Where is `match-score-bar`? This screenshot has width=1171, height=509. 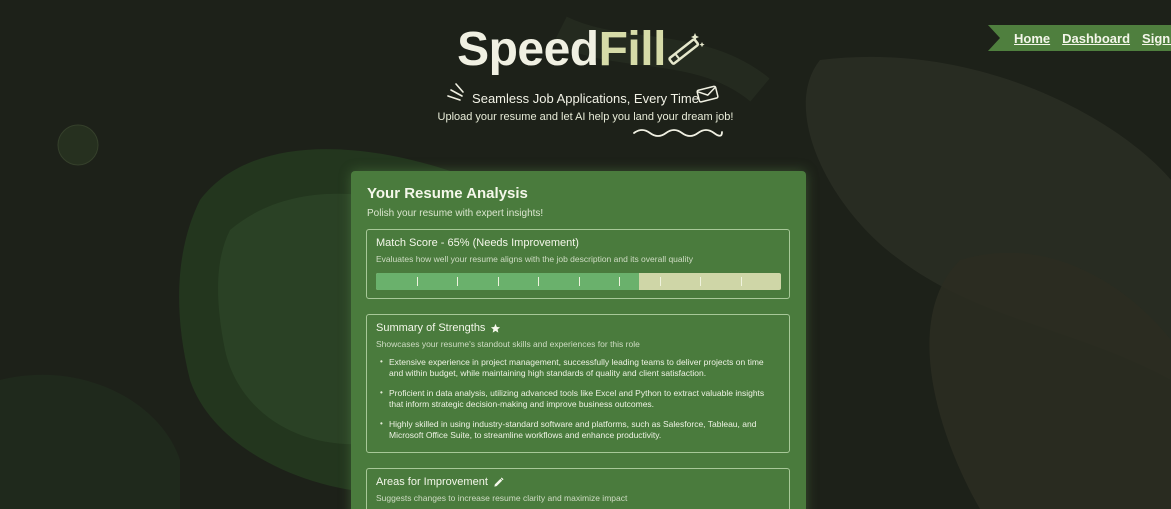
match-score-bar is located at coordinates (578, 281).